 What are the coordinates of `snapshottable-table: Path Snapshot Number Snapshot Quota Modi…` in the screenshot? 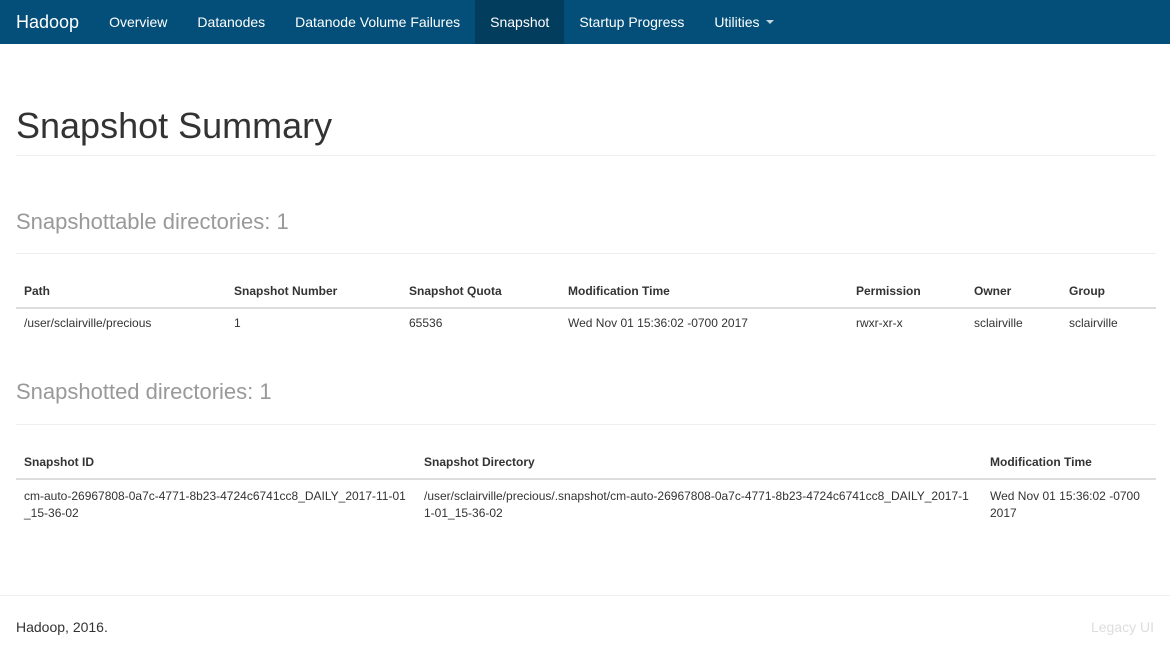 It's located at (586, 303).